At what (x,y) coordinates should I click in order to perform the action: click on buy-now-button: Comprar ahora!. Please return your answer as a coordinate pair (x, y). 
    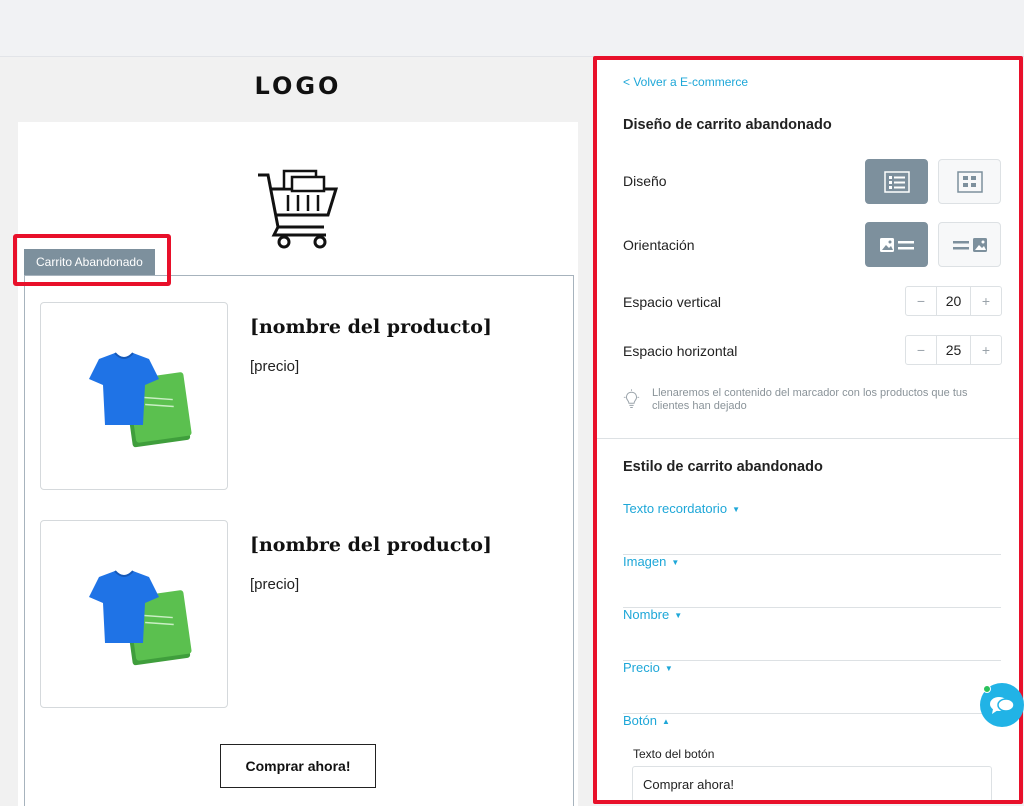
    Looking at the image, I should click on (298, 766).